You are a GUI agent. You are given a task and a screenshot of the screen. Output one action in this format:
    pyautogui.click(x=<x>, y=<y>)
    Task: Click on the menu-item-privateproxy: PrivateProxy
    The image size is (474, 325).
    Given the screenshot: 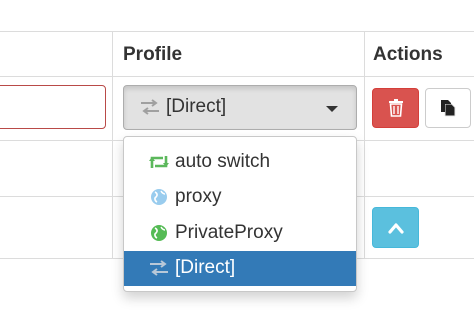 What is the action you would take?
    pyautogui.click(x=240, y=233)
    